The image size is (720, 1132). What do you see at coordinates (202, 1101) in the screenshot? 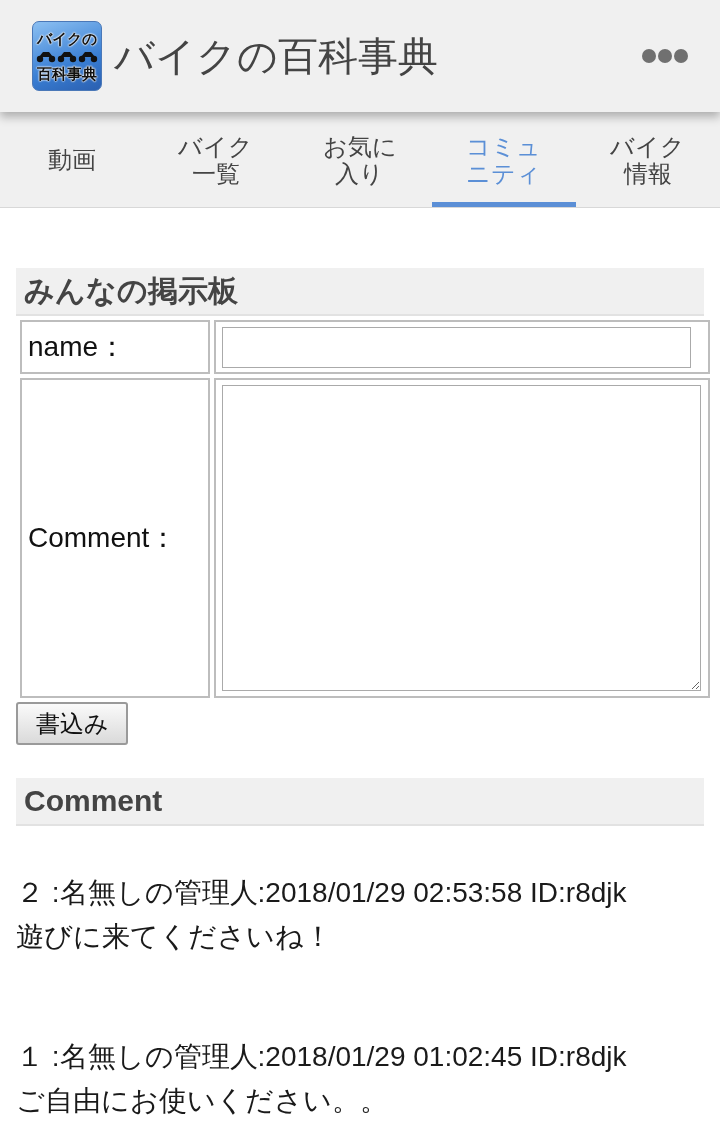
I see `post-body: ご自由にお使いください。。` at bounding box center [202, 1101].